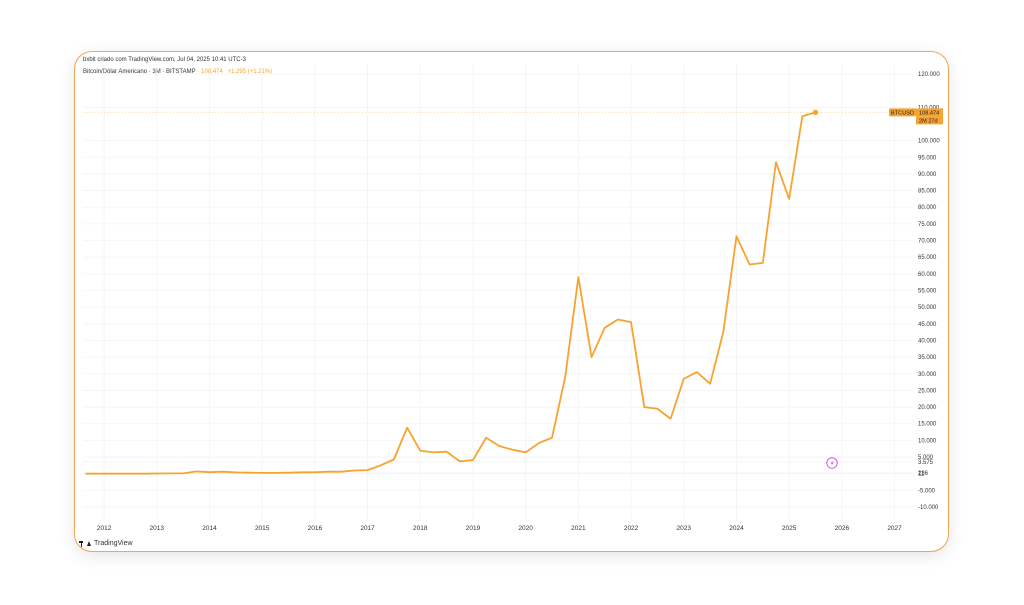 The height and width of the screenshot is (605, 1024). What do you see at coordinates (902, 114) in the screenshot?
I see `badge-symbol: BTCUSD` at bounding box center [902, 114].